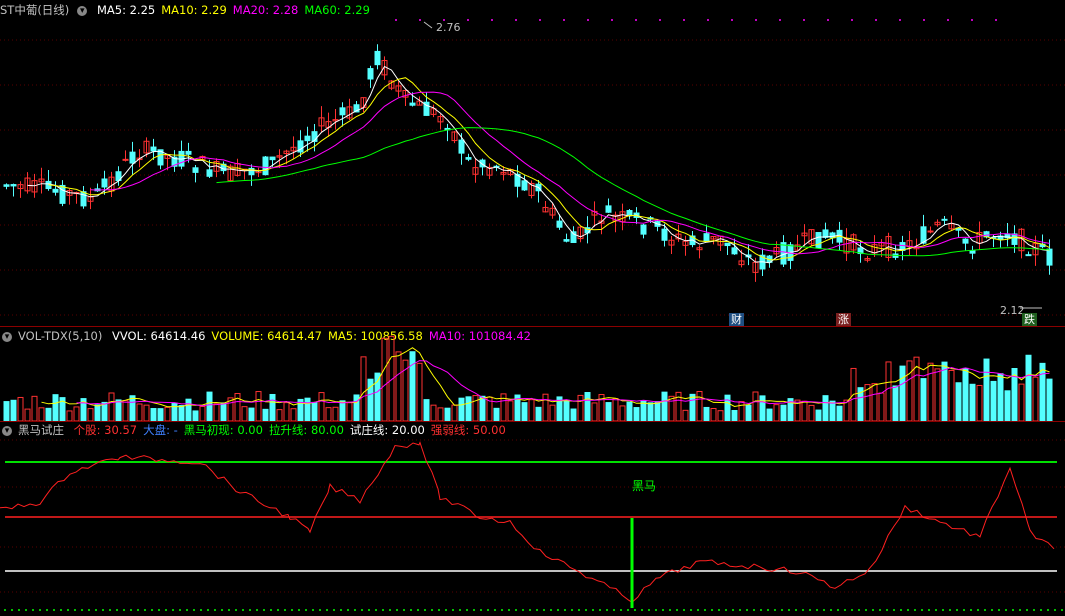 This screenshot has height=616, width=1065. What do you see at coordinates (843, 319) in the screenshot?
I see `marker-rise: 涨` at bounding box center [843, 319].